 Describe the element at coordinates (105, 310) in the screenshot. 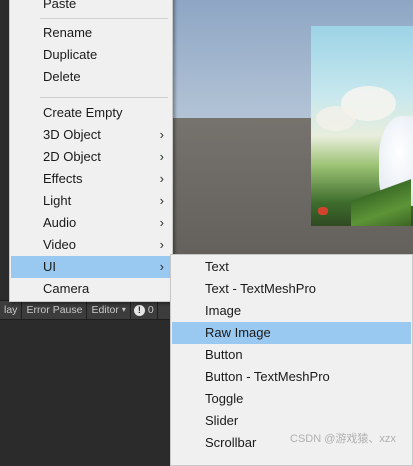

I see `editor-dropdown-label: Editor` at that location.